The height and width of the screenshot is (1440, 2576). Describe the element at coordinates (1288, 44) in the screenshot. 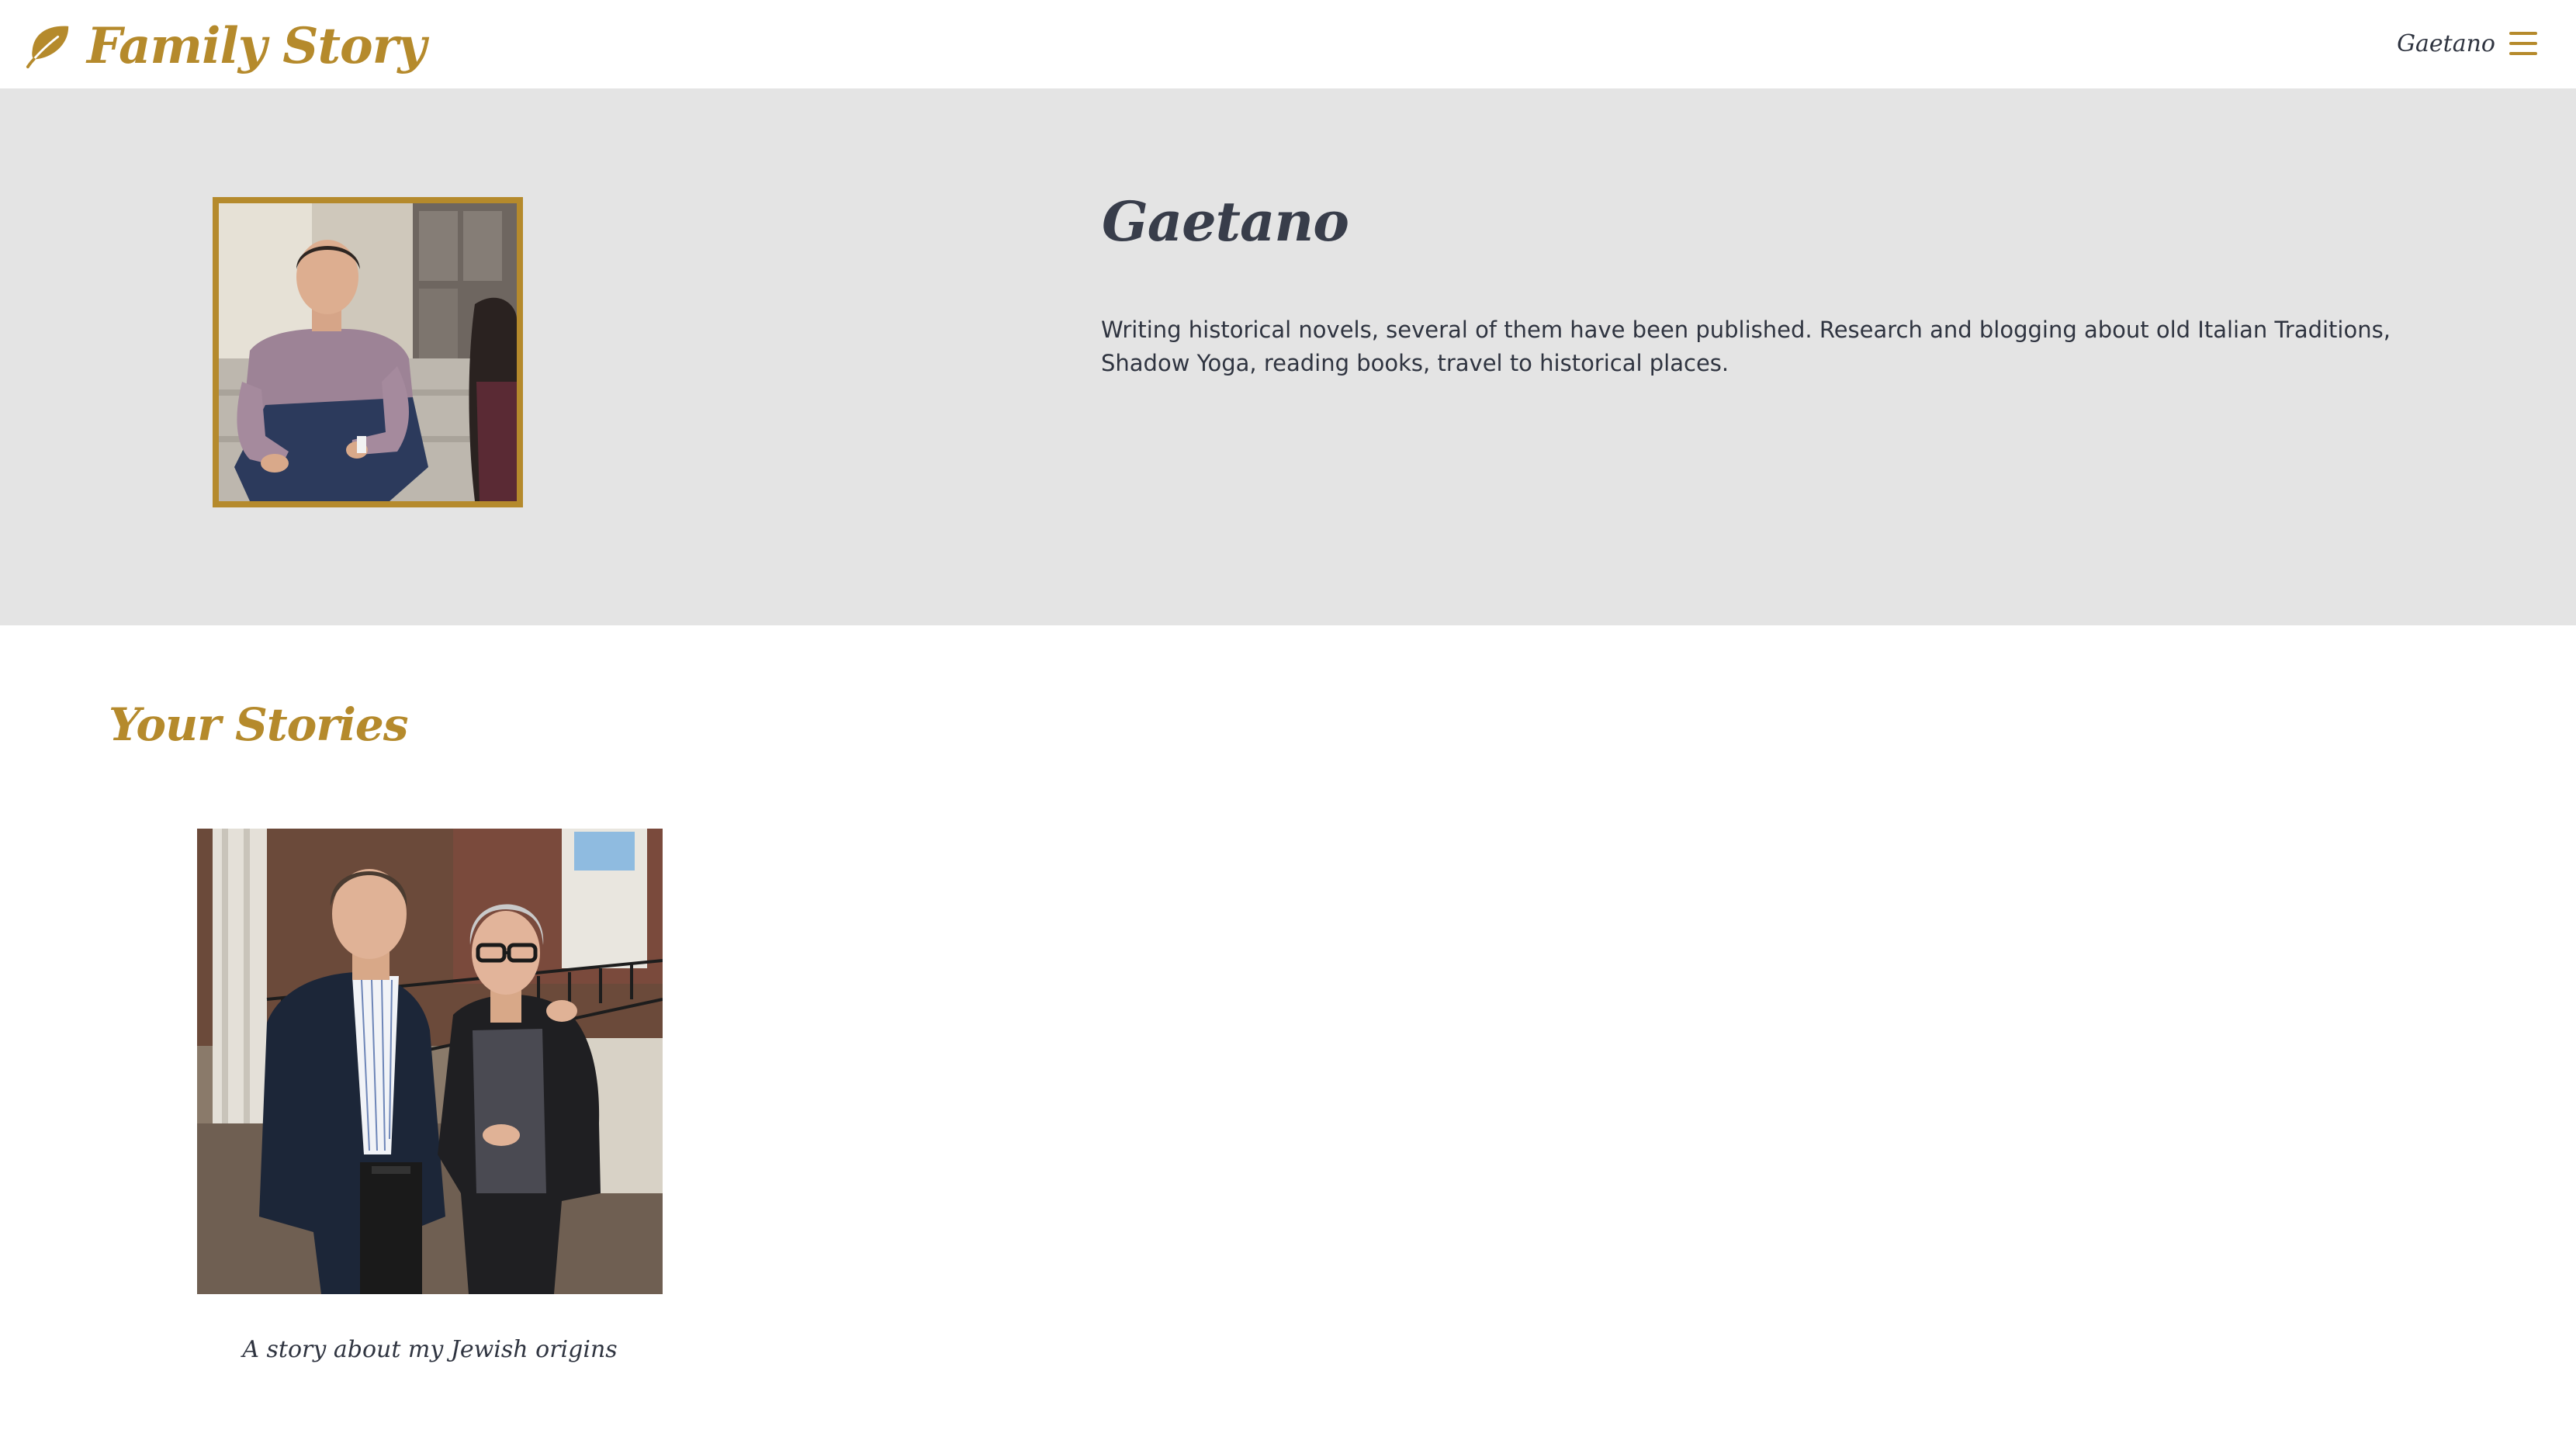

I see `top-navbar: Family Story Gaetano` at that location.